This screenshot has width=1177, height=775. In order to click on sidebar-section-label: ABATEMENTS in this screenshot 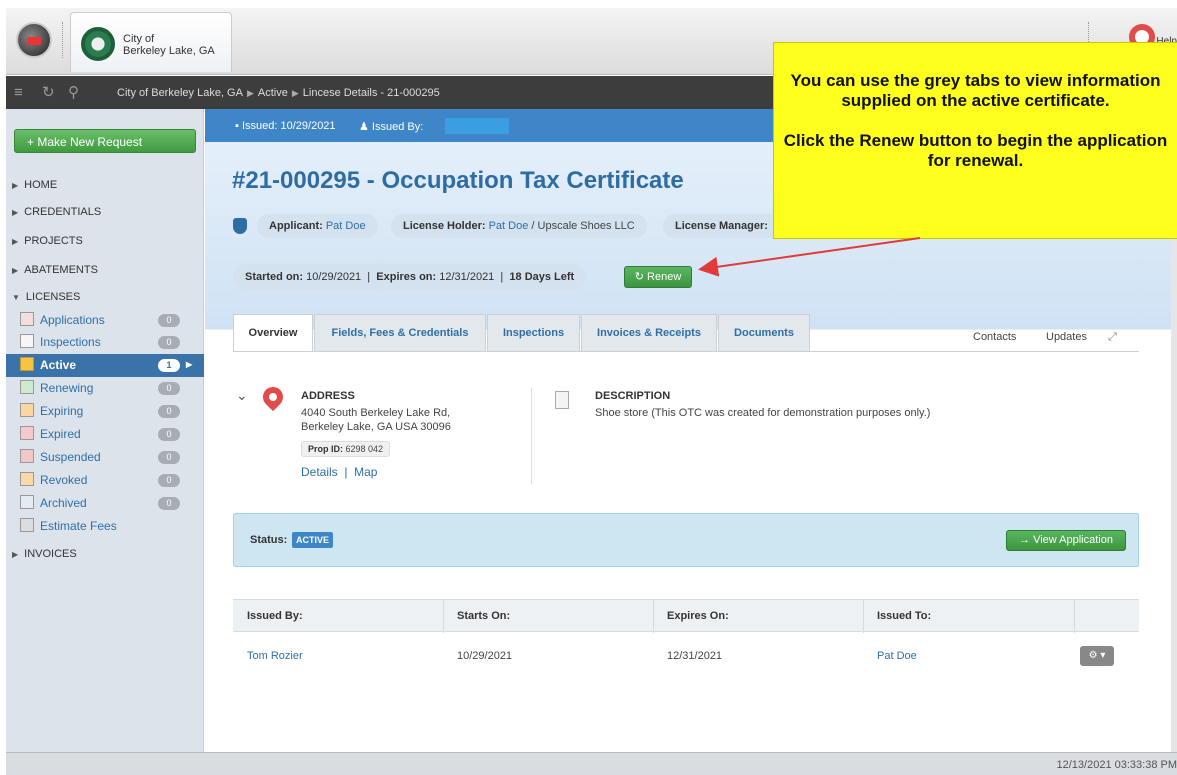, I will do `click(61, 270)`.